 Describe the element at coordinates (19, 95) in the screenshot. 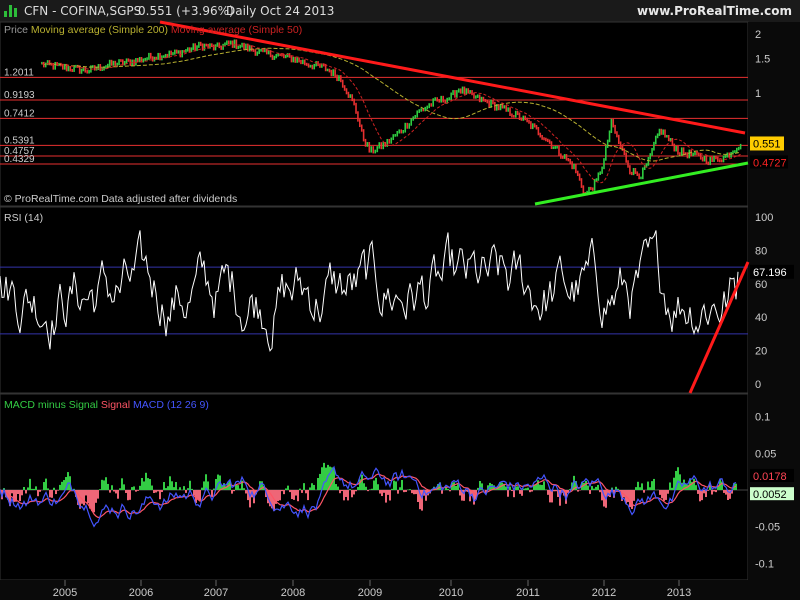

I see `support-level-label: 0.9193` at that location.